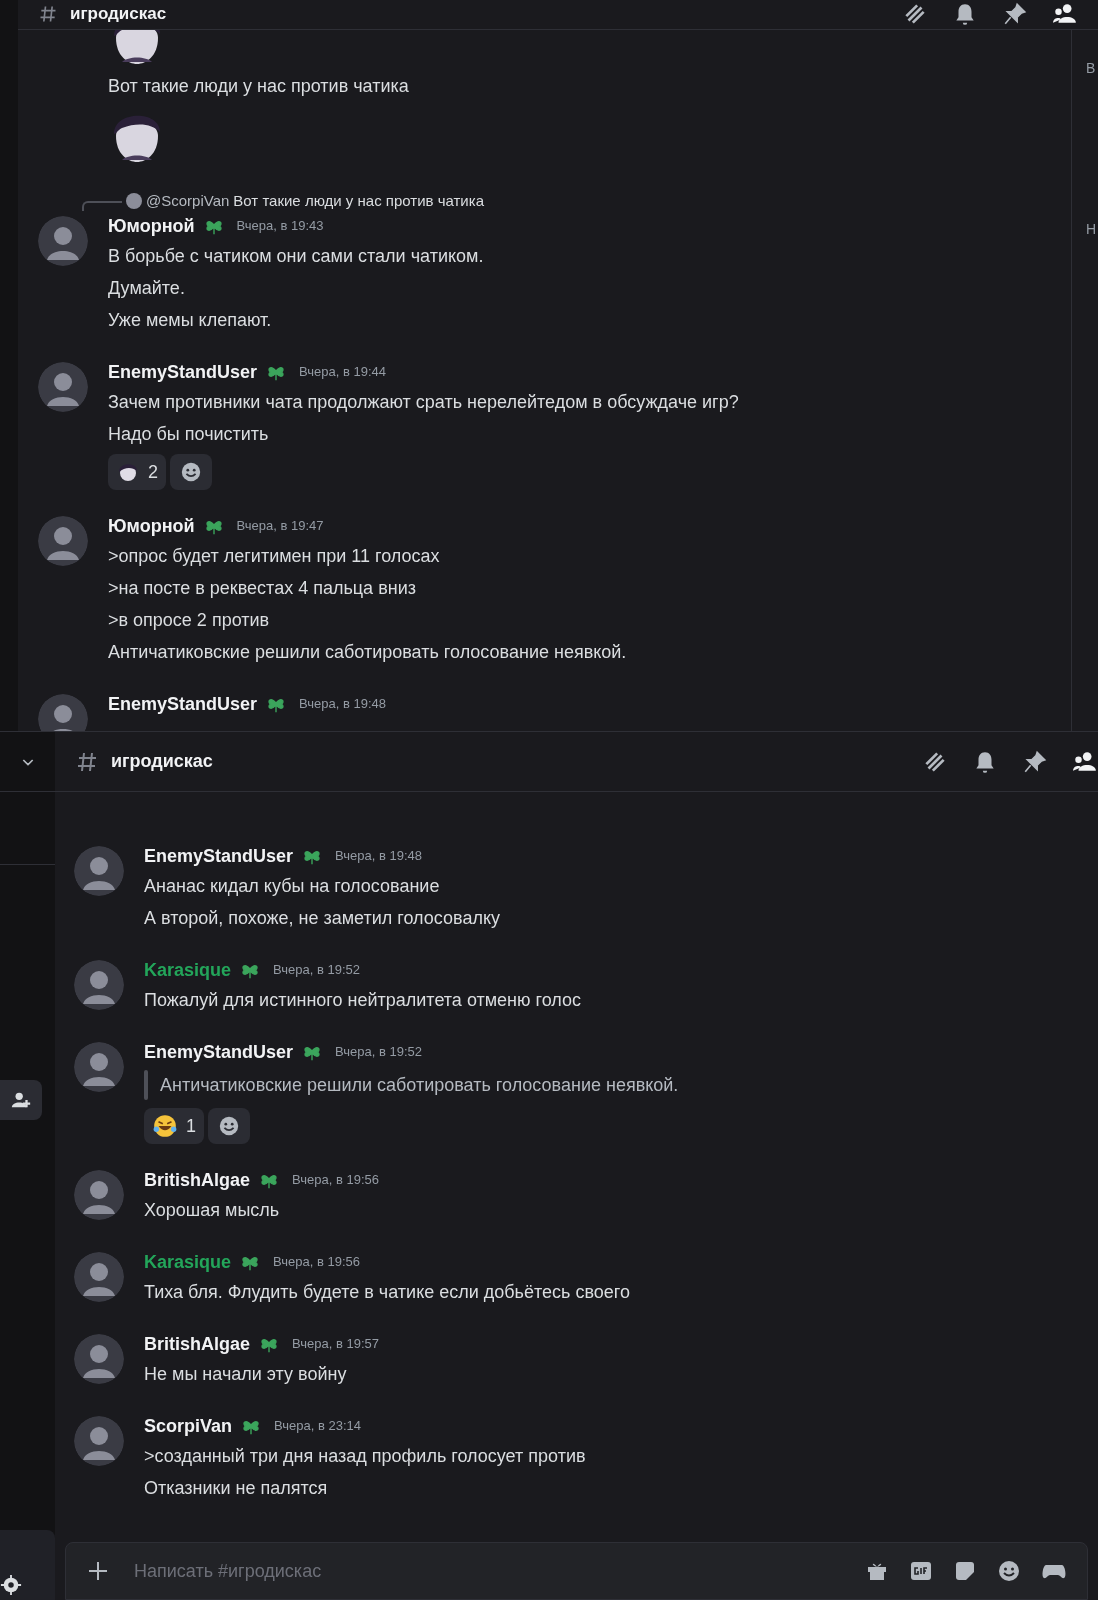 This screenshot has height=1600, width=1098. I want to click on message-text: Думайте., so click(147, 288).